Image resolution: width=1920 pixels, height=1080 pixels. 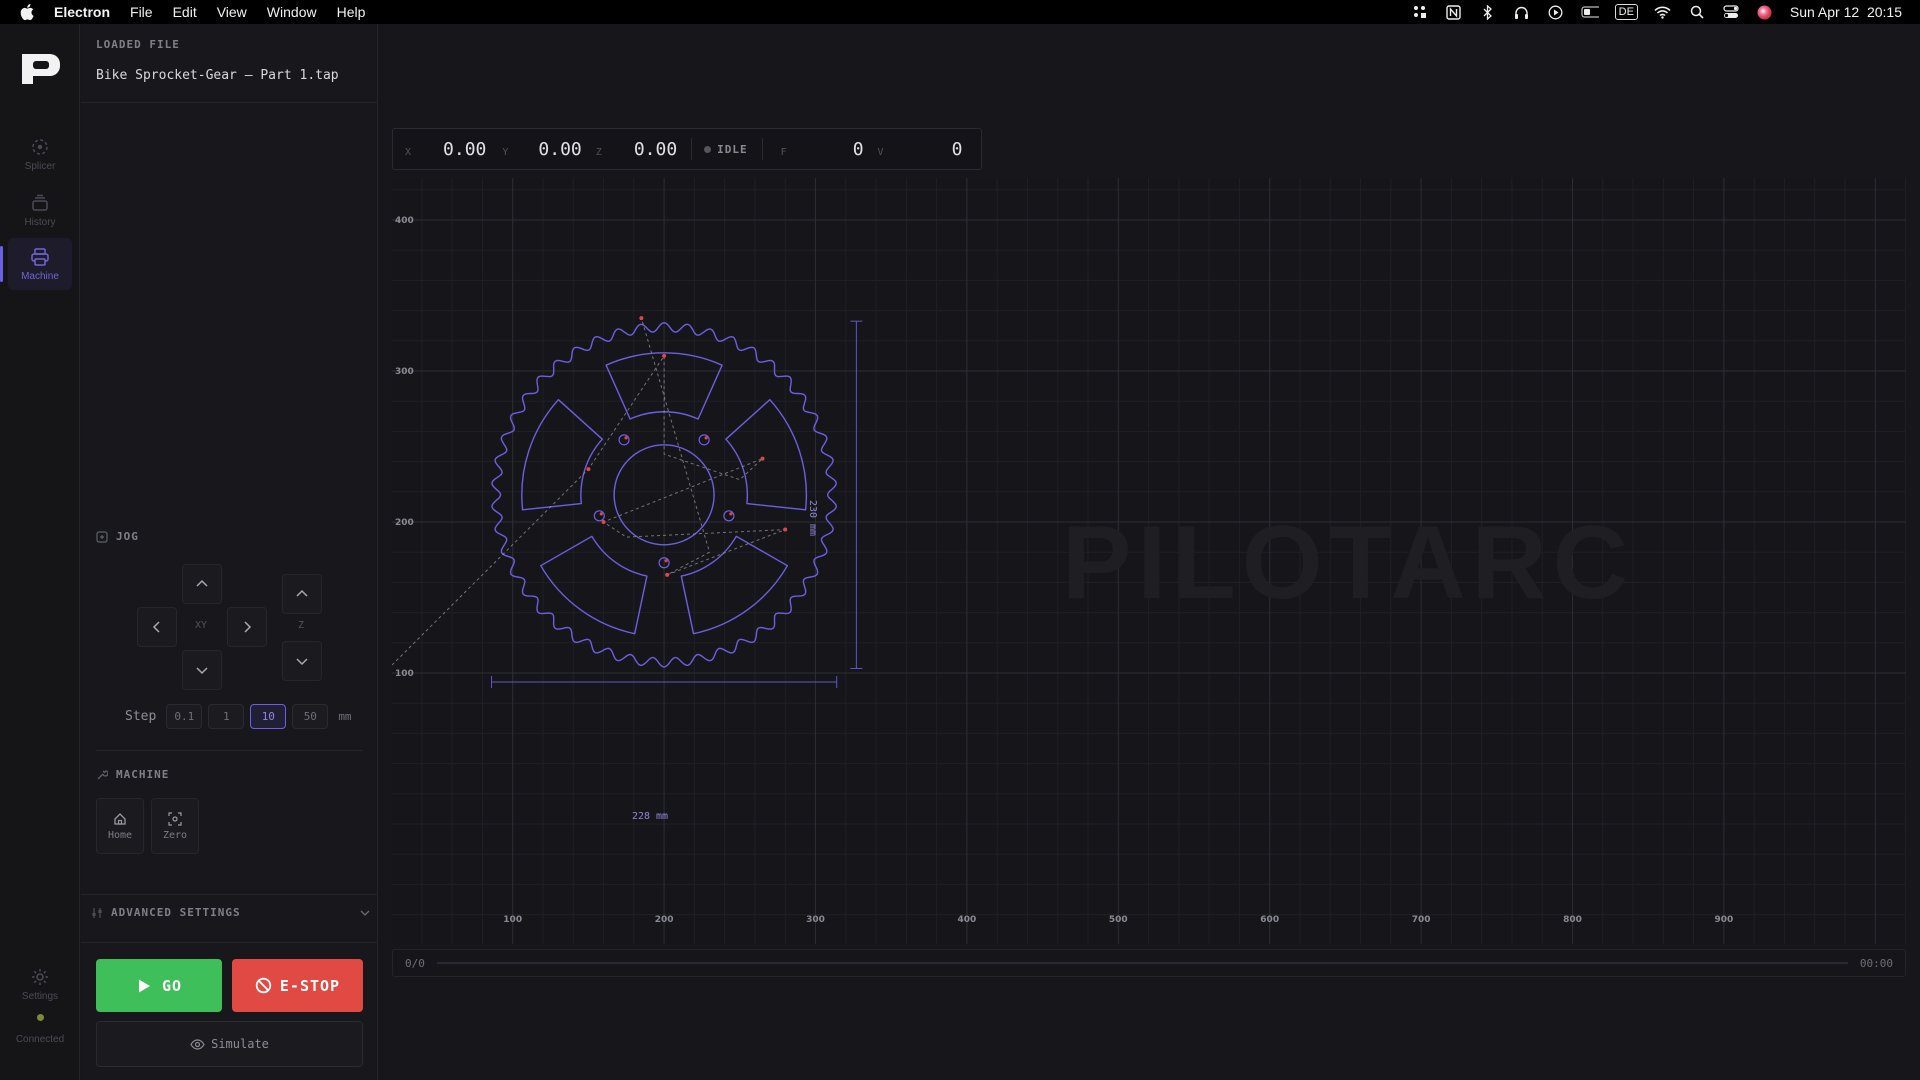 What do you see at coordinates (1522, 12) in the screenshot?
I see `headphones-icon` at bounding box center [1522, 12].